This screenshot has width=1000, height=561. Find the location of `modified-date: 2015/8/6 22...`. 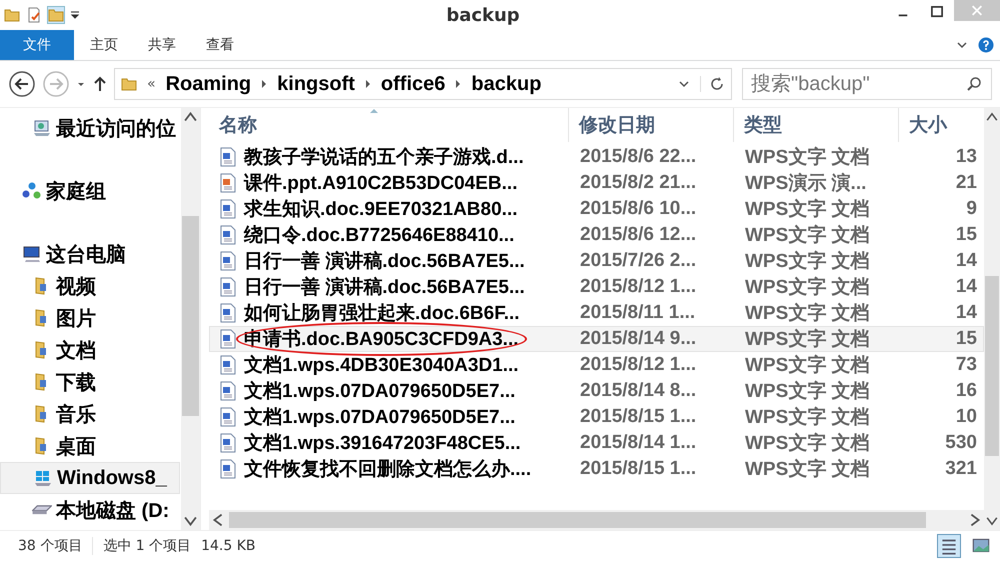

modified-date: 2015/8/6 22... is located at coordinates (638, 157).